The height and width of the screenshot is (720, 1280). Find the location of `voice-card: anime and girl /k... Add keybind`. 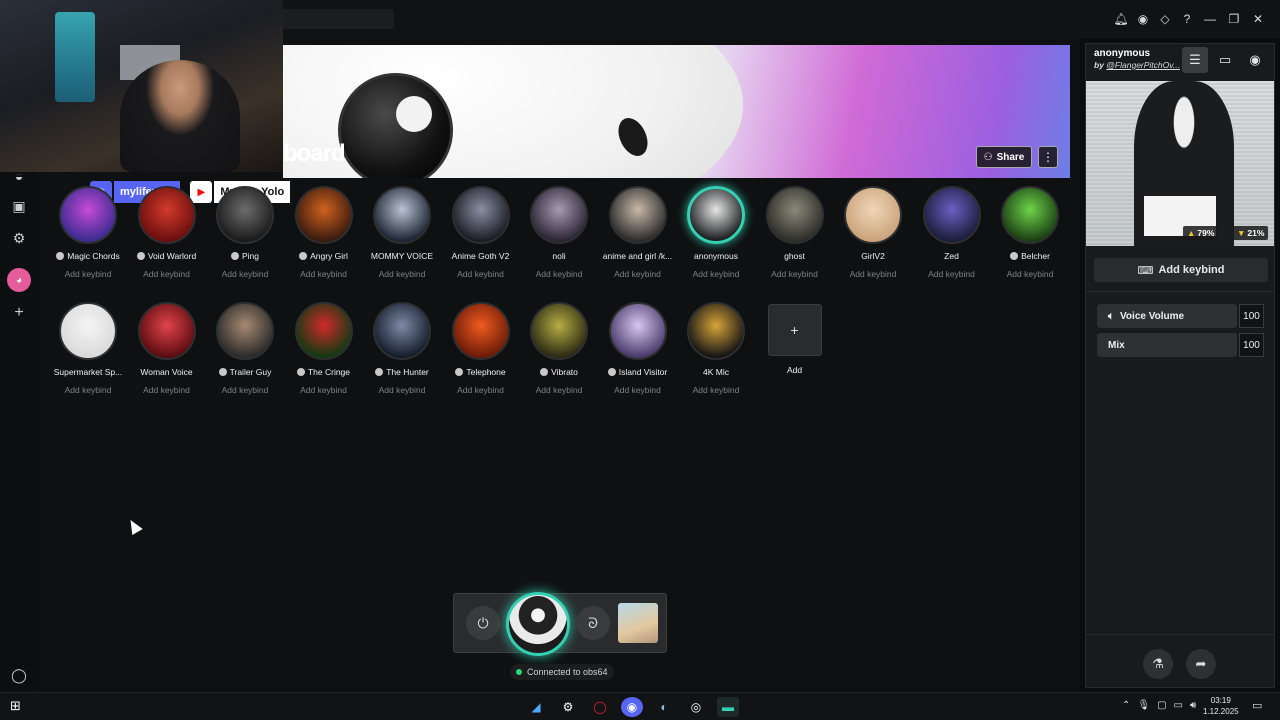

voice-card: anime and girl /k... Add keybind is located at coordinates (638, 232).